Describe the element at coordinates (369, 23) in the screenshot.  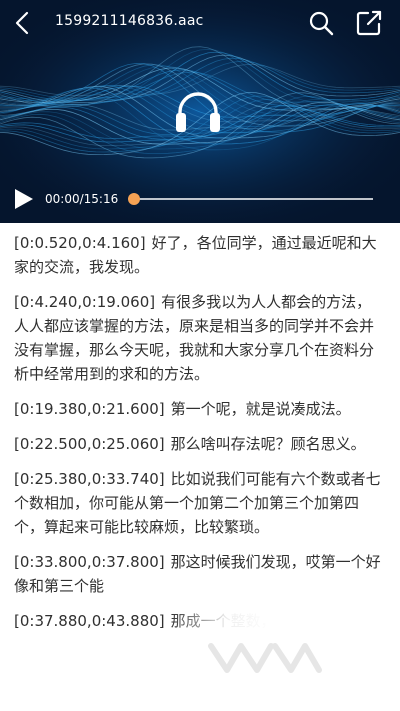
I see `share-icon` at that location.